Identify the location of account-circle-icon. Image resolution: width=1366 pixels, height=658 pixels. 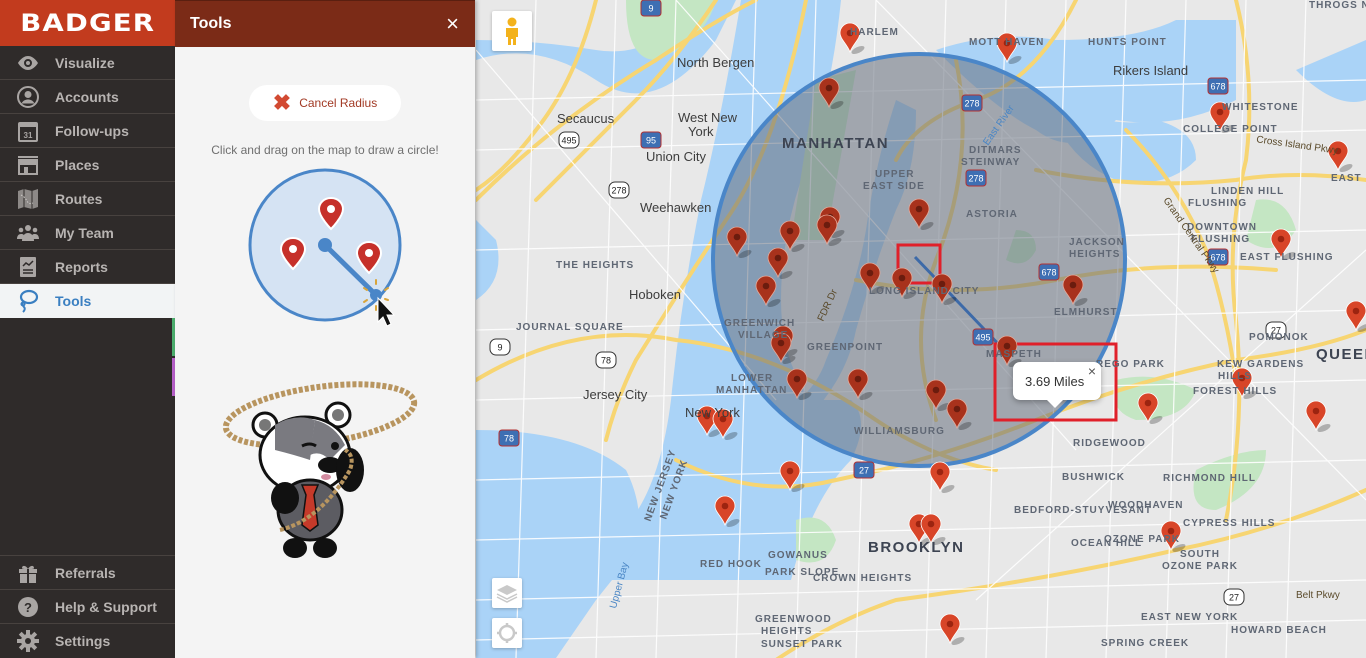
(27, 97).